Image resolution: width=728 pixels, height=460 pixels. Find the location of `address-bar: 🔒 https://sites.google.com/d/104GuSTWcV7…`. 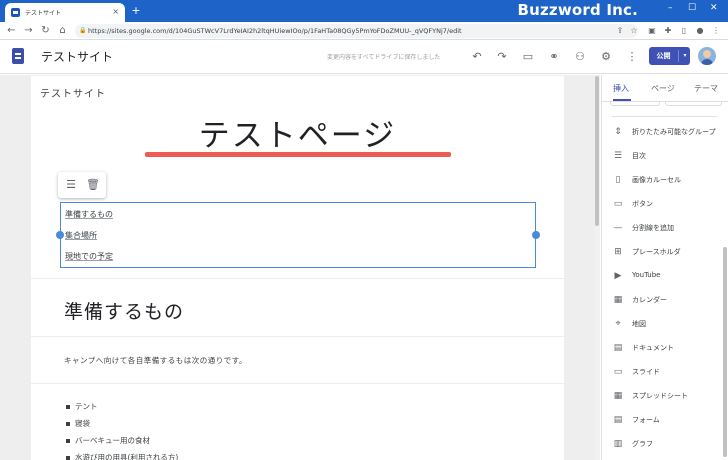

address-bar: 🔒 https://sites.google.com/d/104GuSTWcV7… is located at coordinates (356, 31).